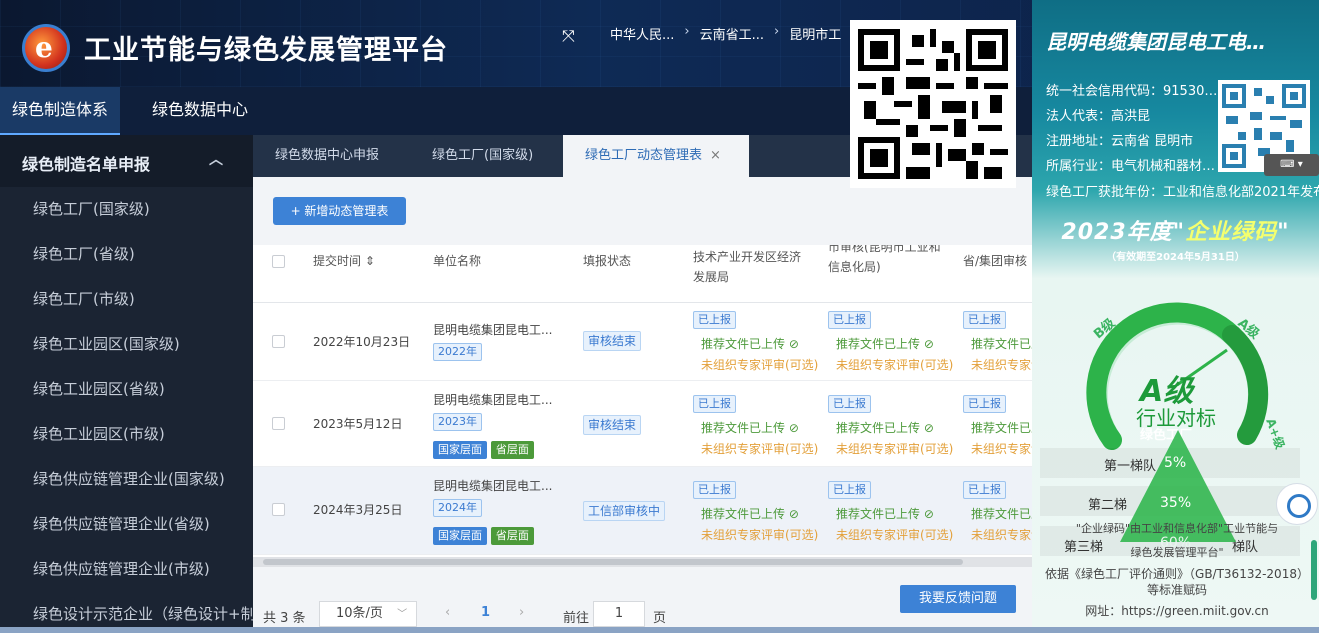  I want to click on chevron-up-icon: ︿, so click(216, 160).